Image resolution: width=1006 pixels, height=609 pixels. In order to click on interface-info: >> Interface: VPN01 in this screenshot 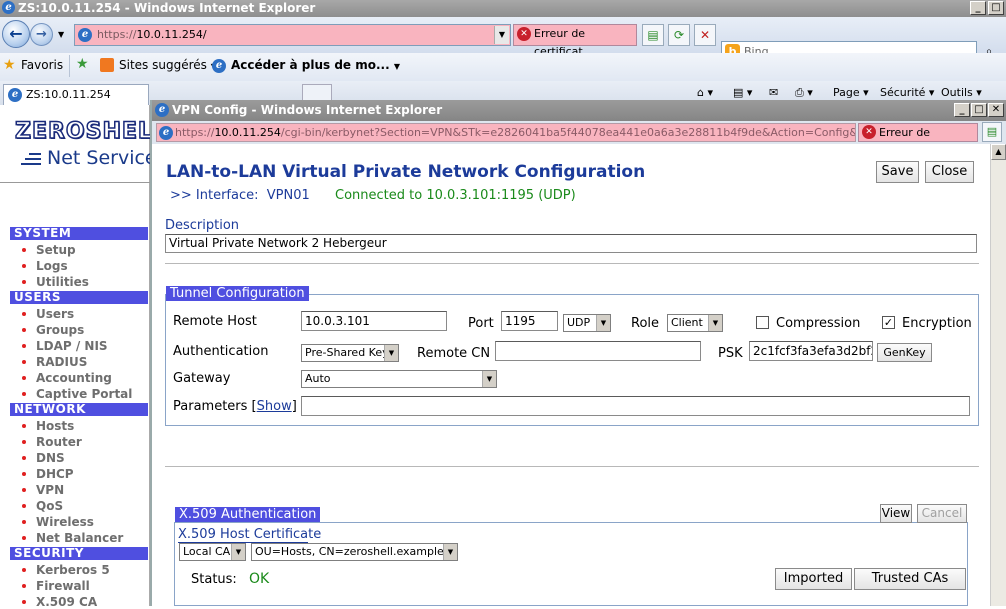, I will do `click(240, 195)`.